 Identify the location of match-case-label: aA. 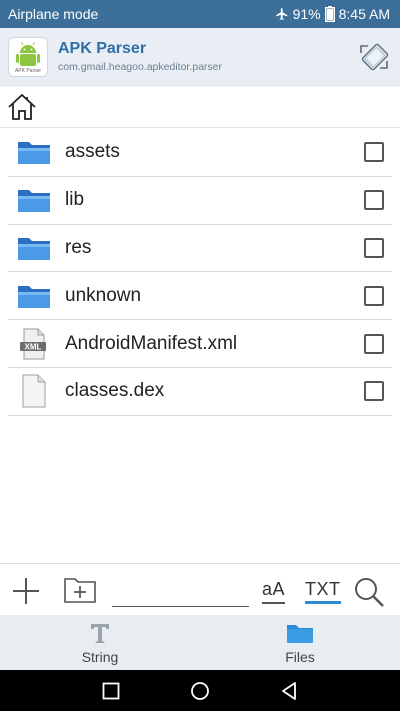
(274, 589).